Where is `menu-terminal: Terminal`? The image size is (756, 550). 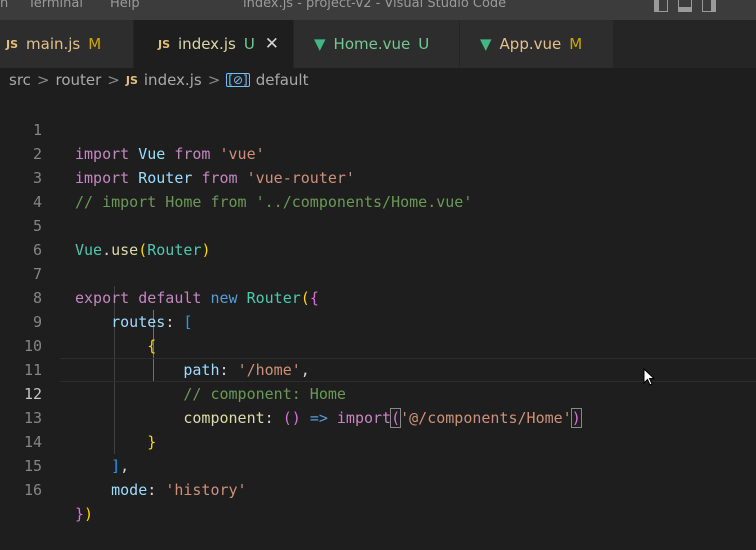
menu-terminal: Terminal is located at coordinates (55, 5).